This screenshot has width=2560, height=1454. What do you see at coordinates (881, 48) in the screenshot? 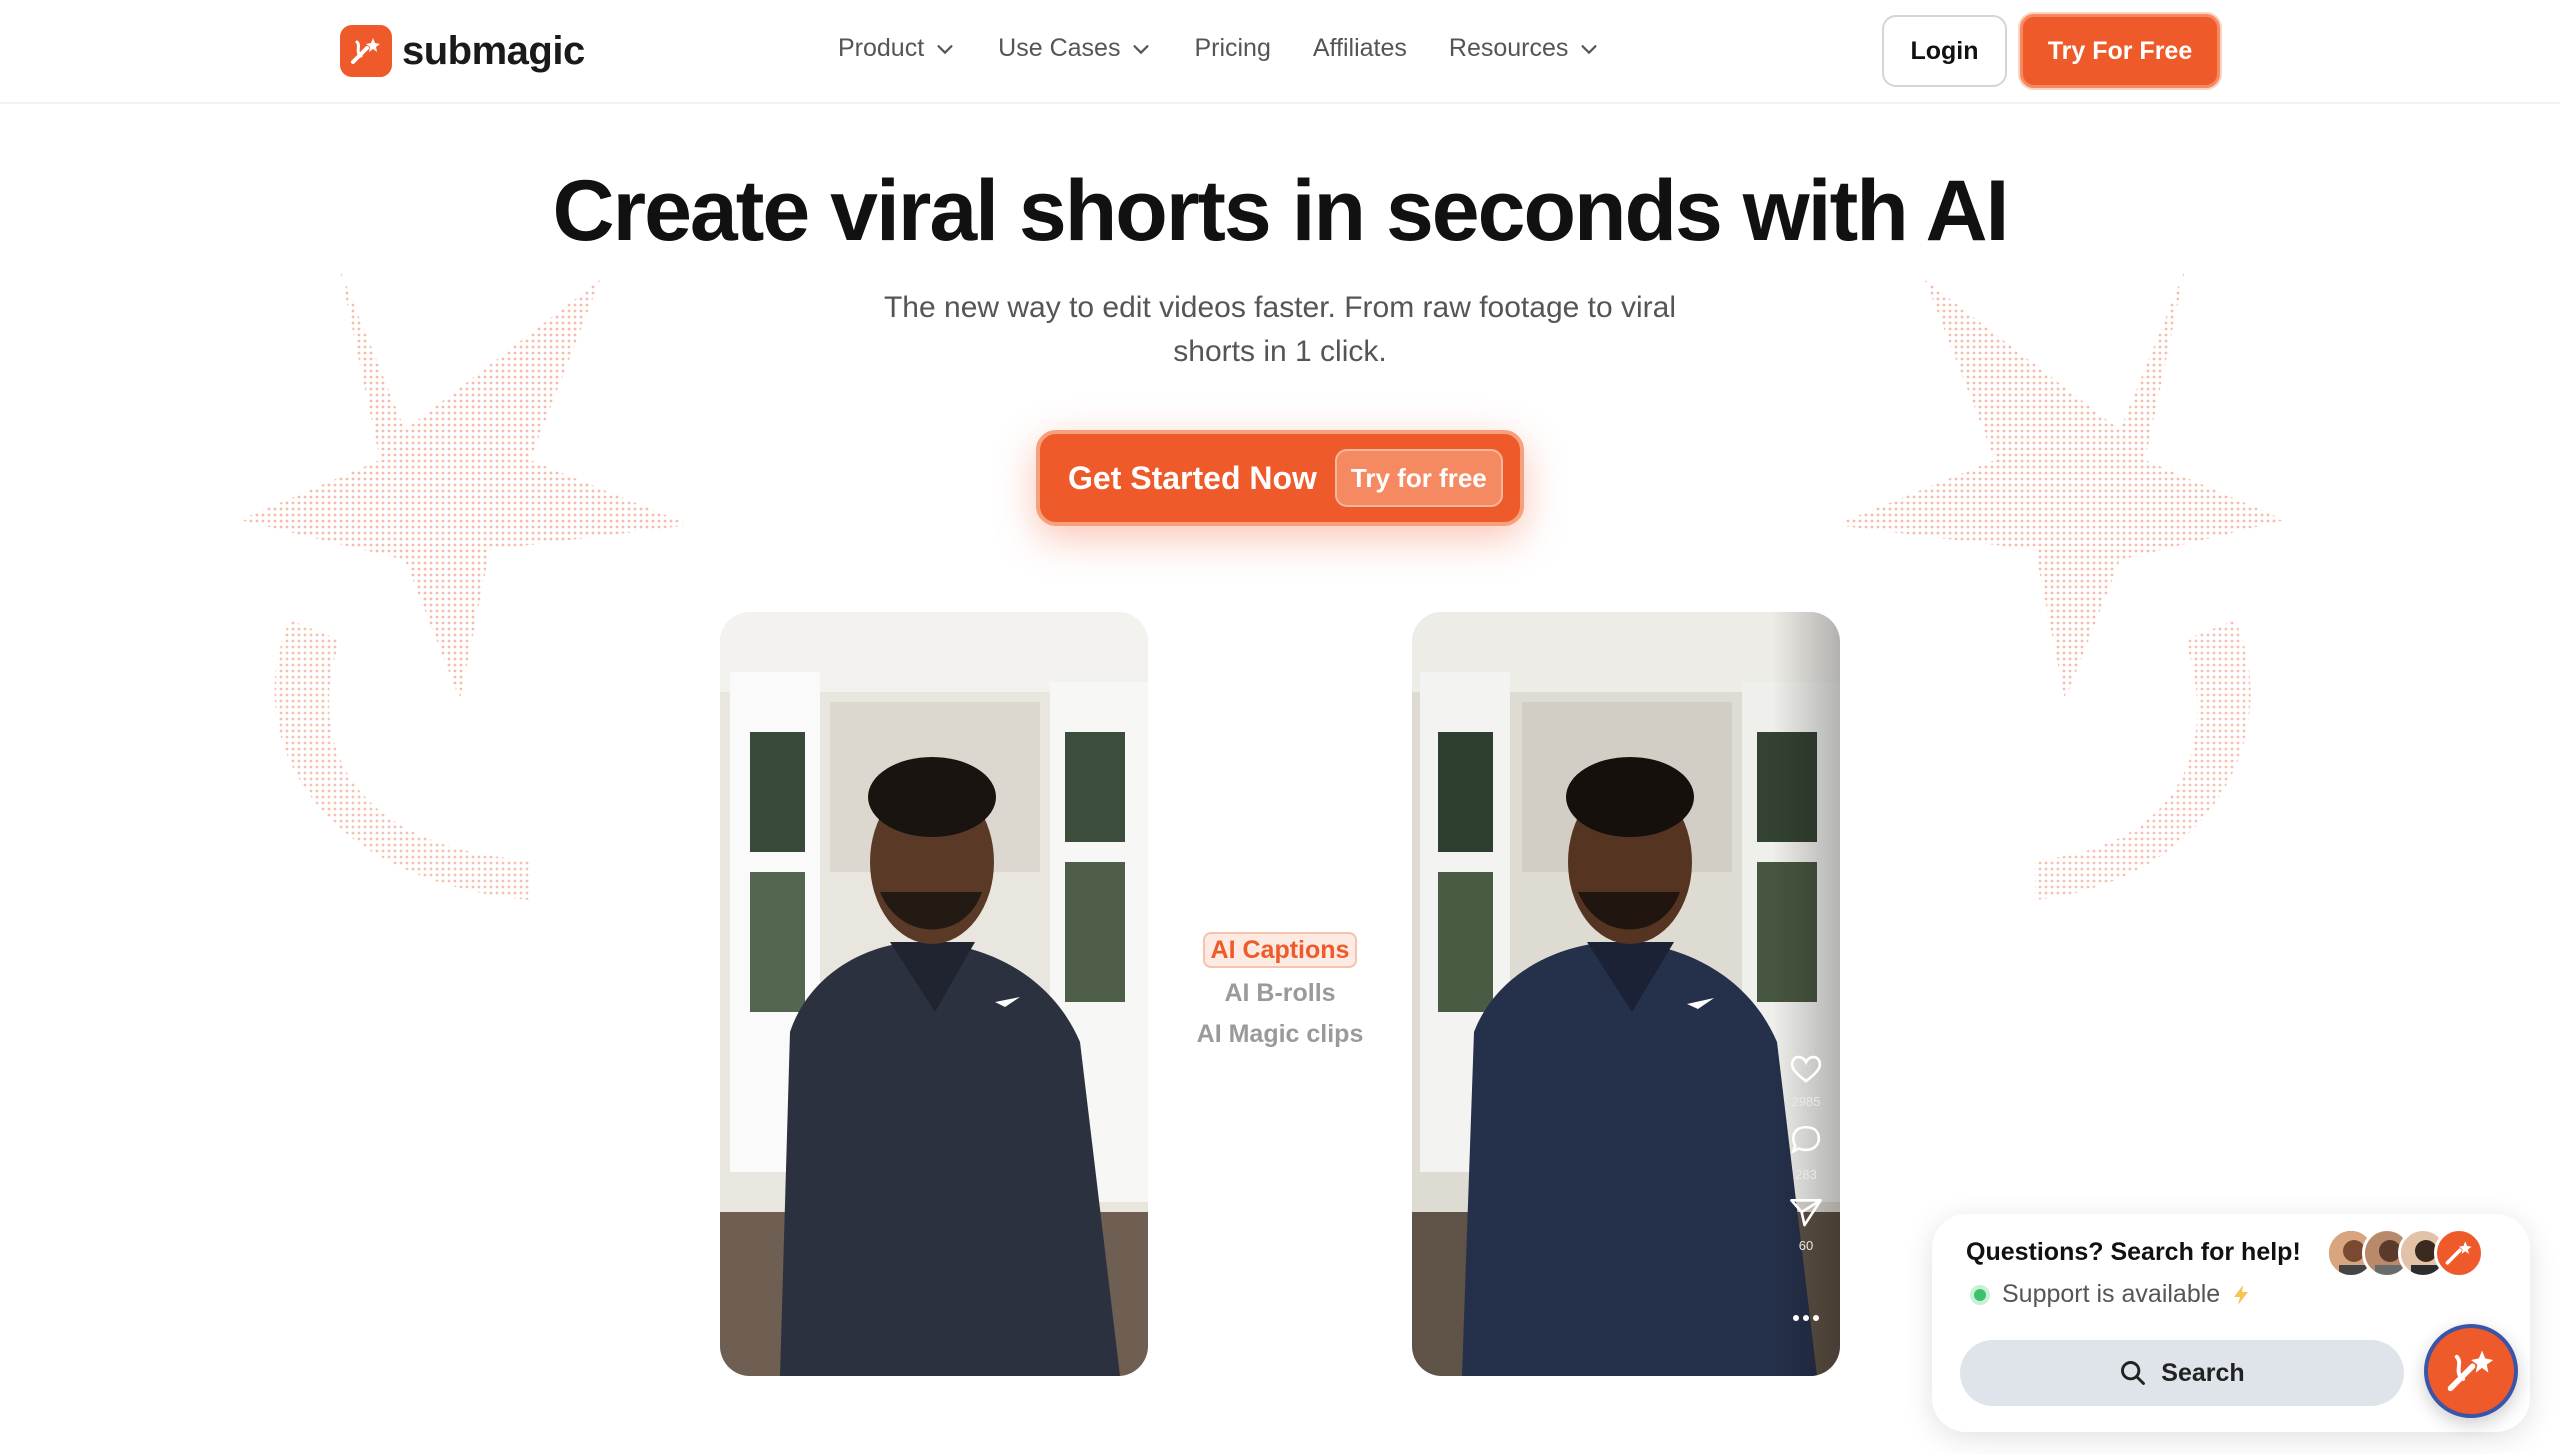
I see `menu-item-label: Product` at bounding box center [881, 48].